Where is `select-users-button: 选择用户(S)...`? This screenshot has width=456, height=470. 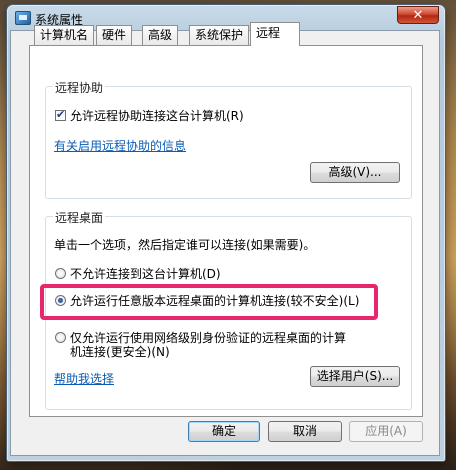
select-users-button: 选择用户(S)... is located at coordinates (355, 376).